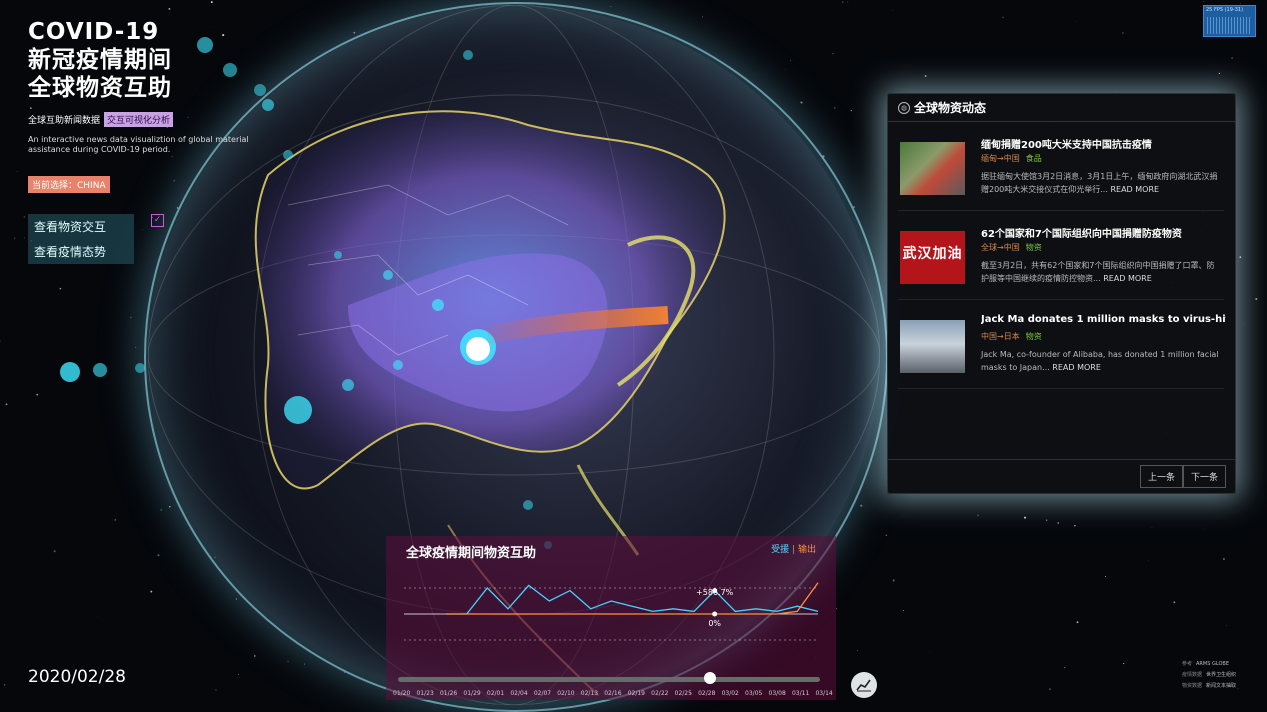 This screenshot has height=712, width=1267. What do you see at coordinates (1161, 476) in the screenshot?
I see `prev-button: 上一条` at bounding box center [1161, 476].